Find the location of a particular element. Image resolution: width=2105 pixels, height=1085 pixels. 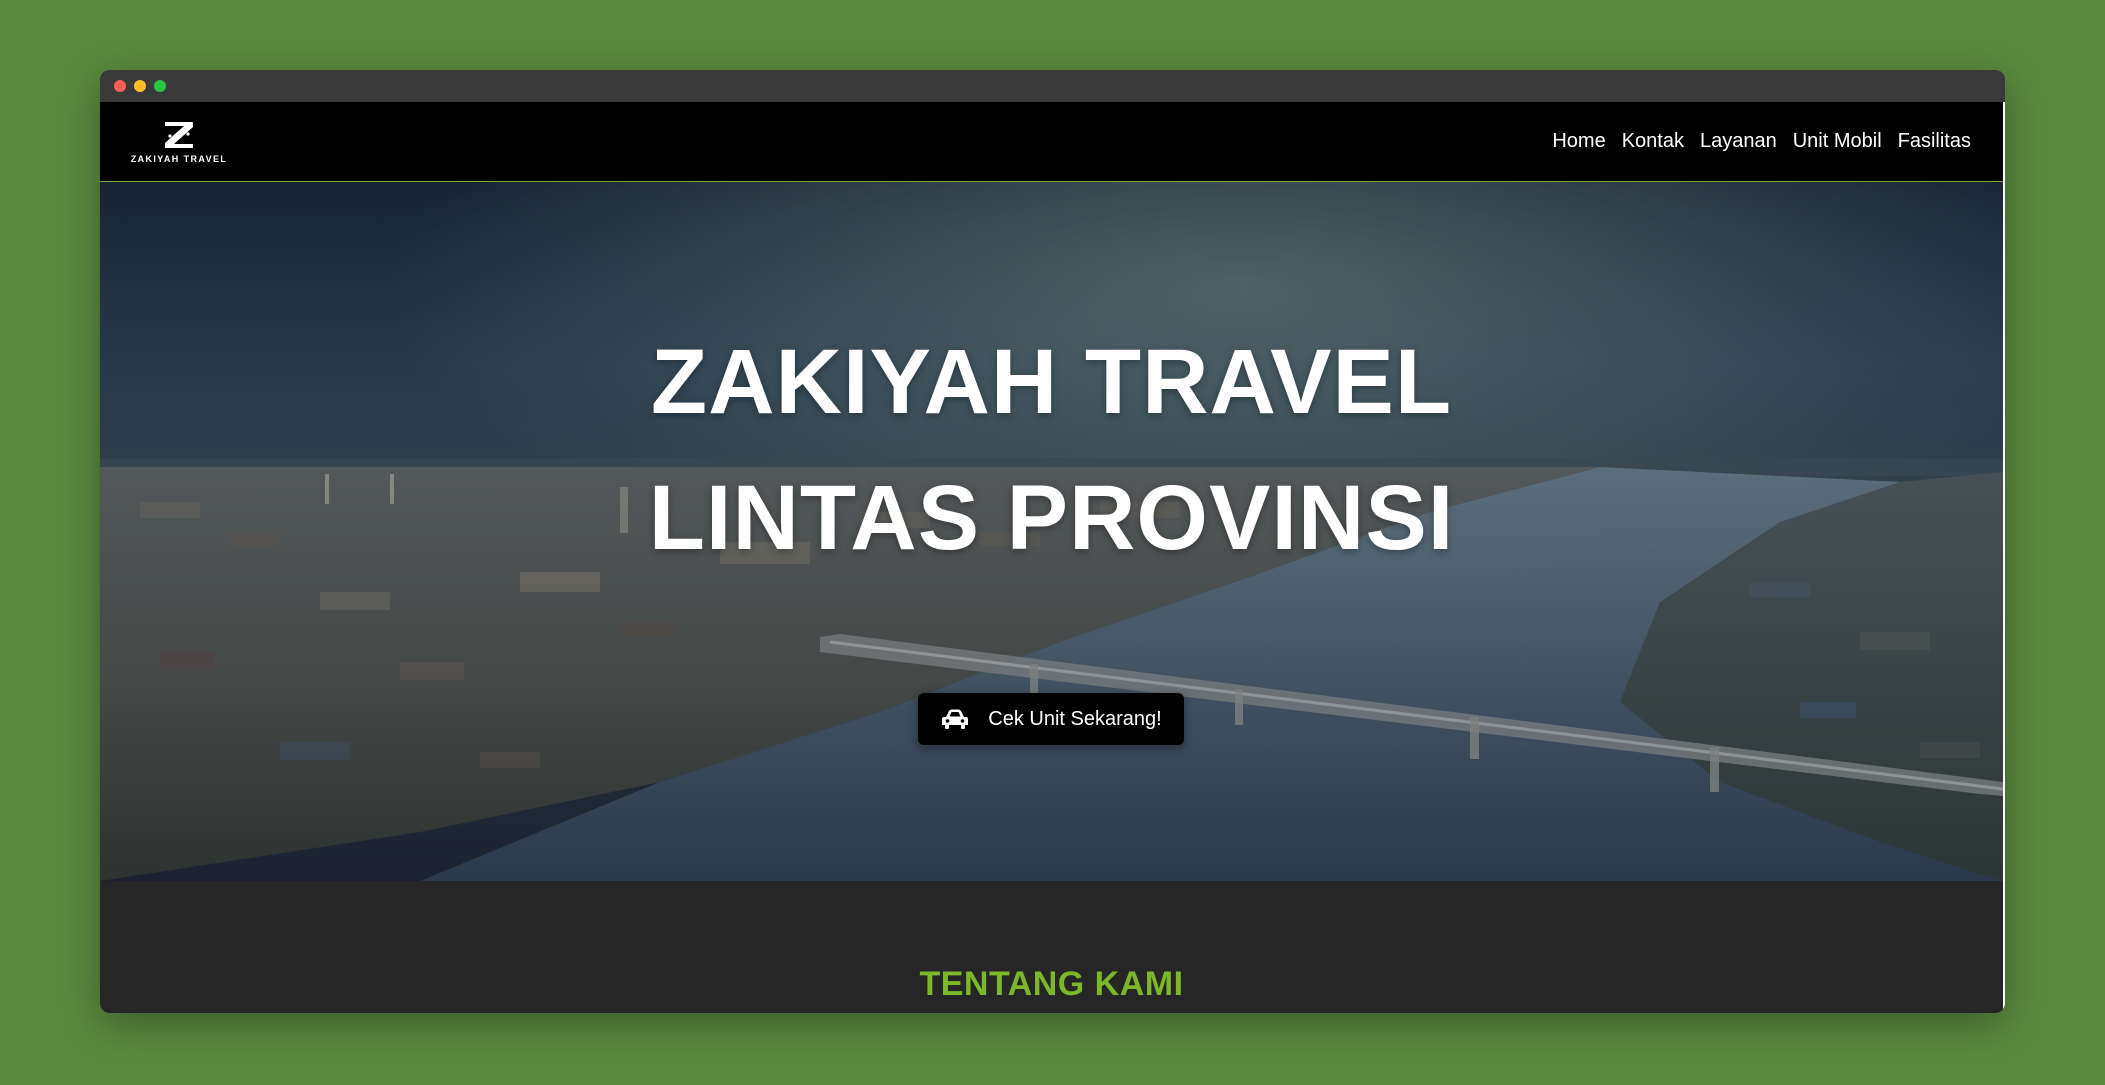

about-section: TENTANG KAMI is located at coordinates (1051, 946).